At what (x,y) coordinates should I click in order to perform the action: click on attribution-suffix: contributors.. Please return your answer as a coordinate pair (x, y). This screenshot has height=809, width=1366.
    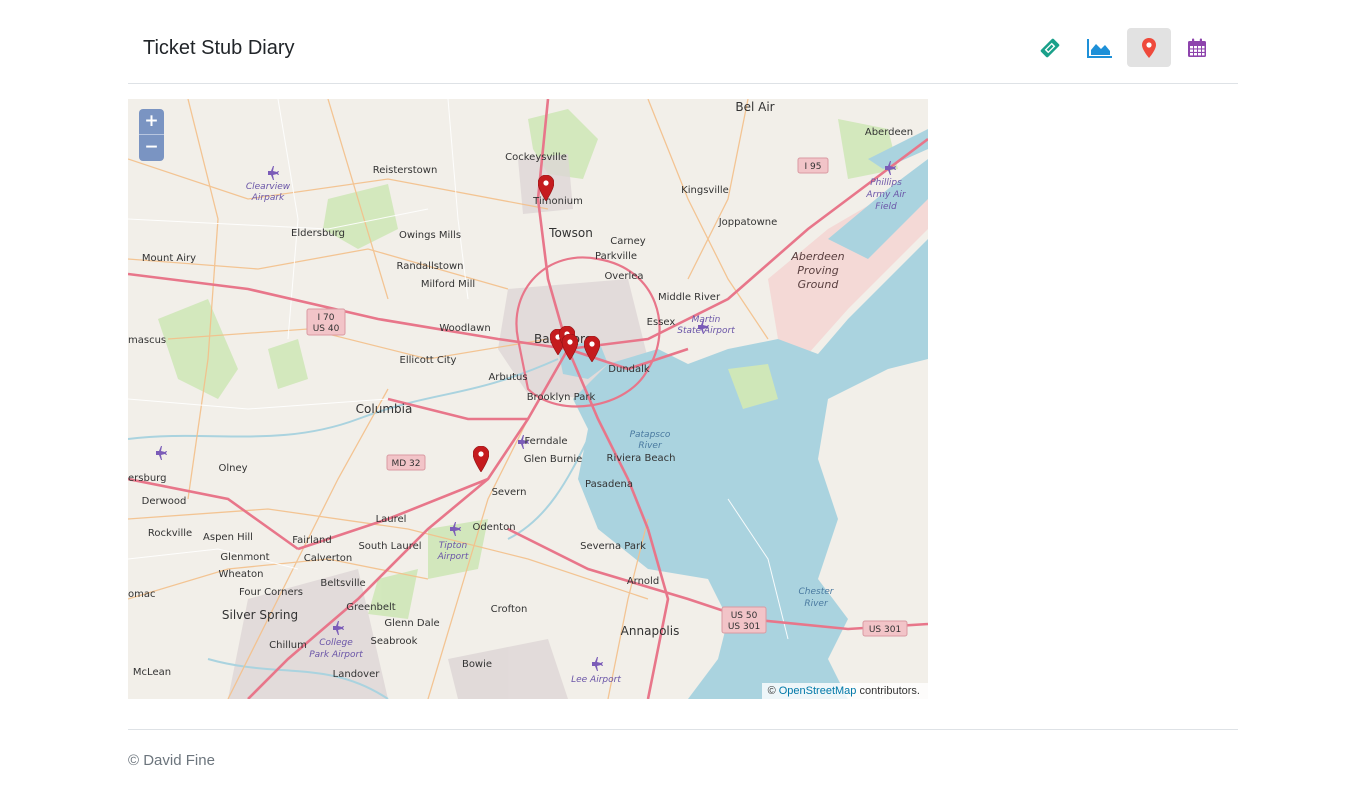
    Looking at the image, I should click on (888, 691).